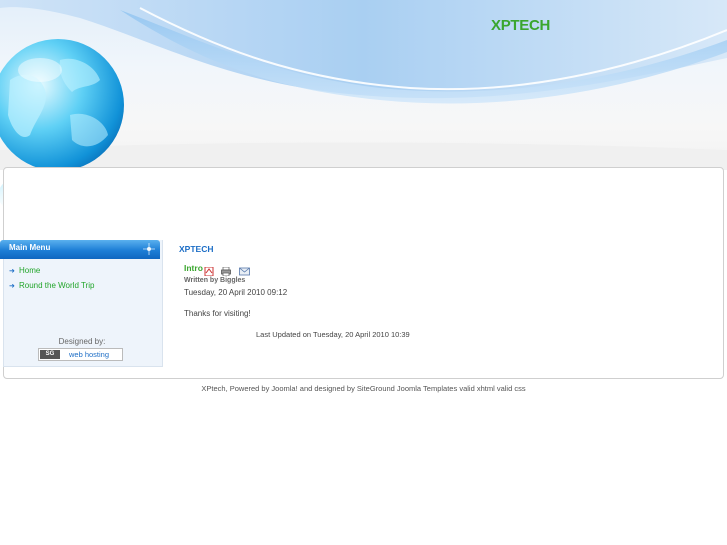 The height and width of the screenshot is (545, 727). I want to click on main-menu-title: Main Menu, so click(30, 247).